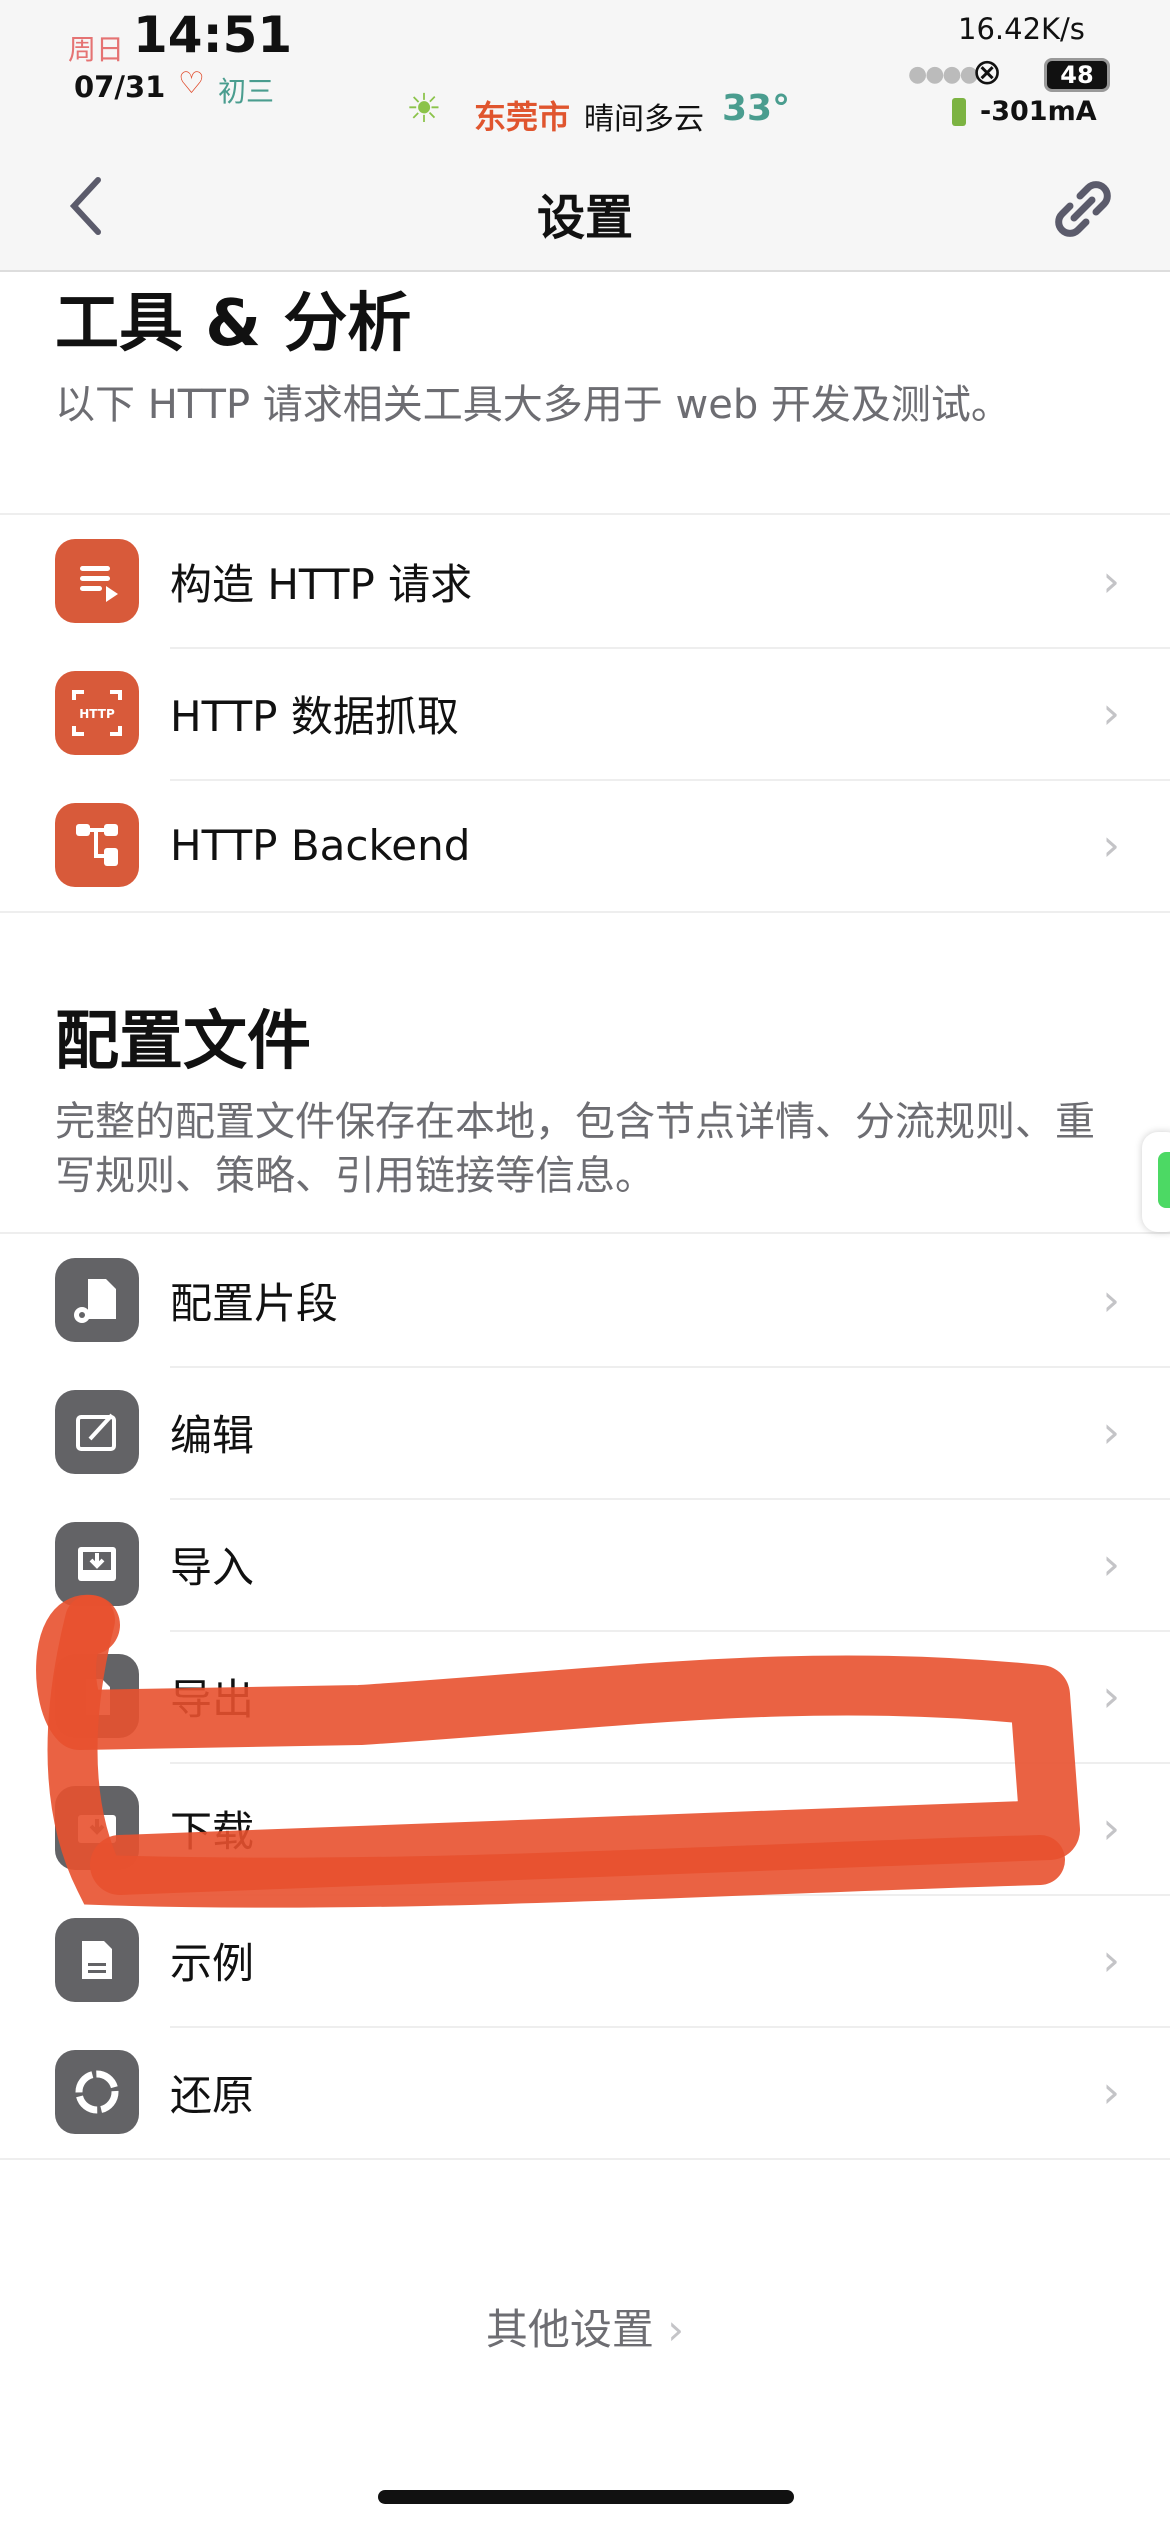 The image size is (1170, 2532). What do you see at coordinates (212, 1567) in the screenshot?
I see `item-label: 导入` at bounding box center [212, 1567].